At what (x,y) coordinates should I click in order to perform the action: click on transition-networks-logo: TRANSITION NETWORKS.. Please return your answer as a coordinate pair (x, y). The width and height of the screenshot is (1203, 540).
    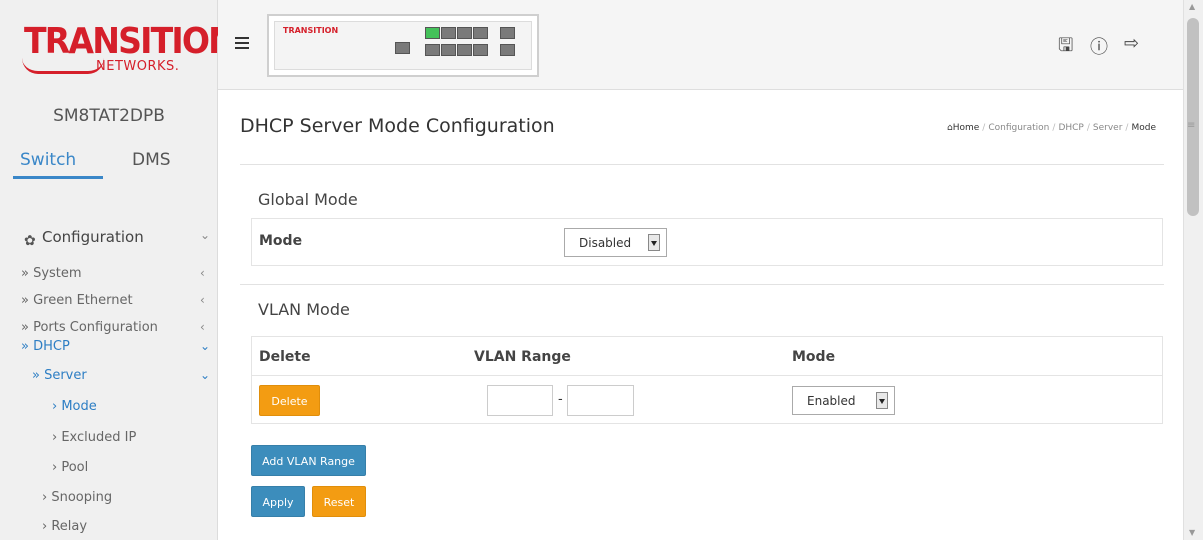
    Looking at the image, I should click on (123, 45).